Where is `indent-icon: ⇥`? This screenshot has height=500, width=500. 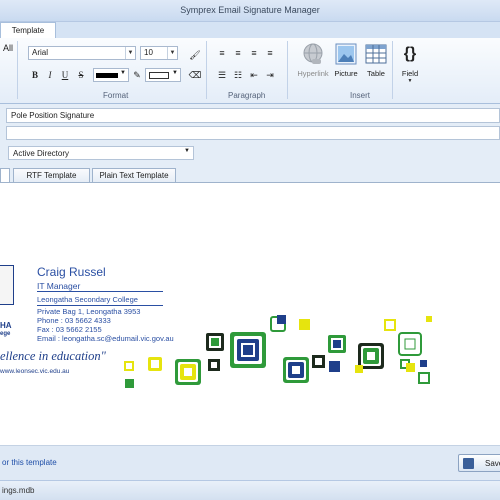 indent-icon: ⇥ is located at coordinates (270, 75).